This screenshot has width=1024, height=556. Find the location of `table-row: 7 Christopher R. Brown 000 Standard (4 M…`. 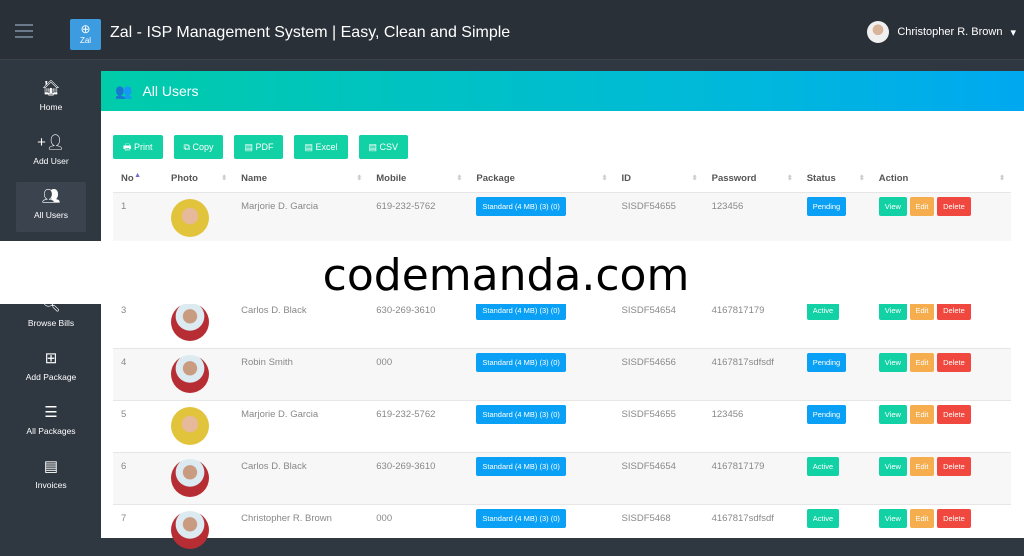

table-row: 7 Christopher R. Brown 000 Standard (4 M… is located at coordinates (562, 529).